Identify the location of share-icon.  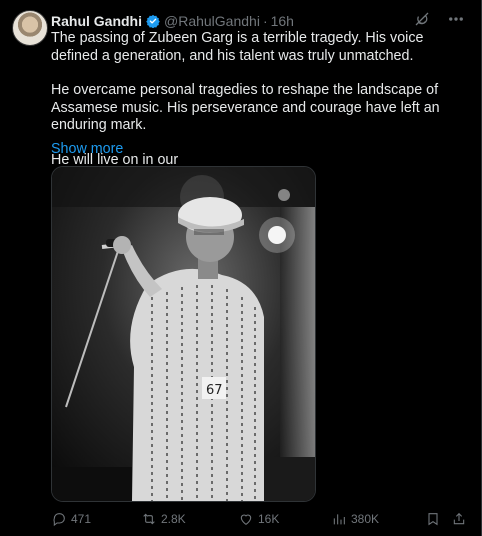
(459, 518).